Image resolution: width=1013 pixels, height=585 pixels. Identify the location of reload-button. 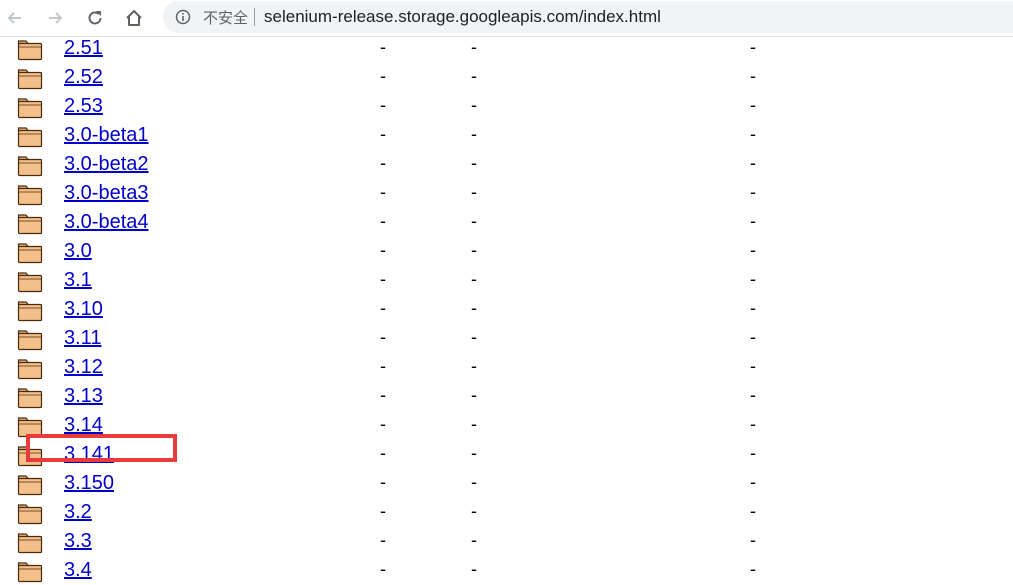
(95, 18).